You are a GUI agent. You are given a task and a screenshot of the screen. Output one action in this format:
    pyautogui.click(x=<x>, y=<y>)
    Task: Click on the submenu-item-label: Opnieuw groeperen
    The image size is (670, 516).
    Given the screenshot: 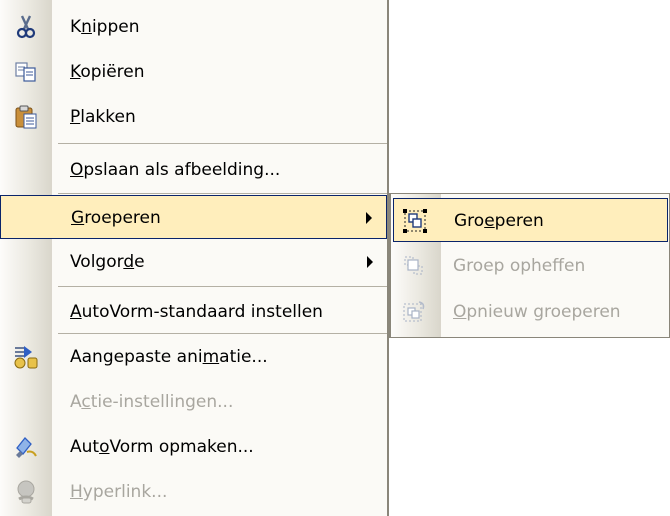 What is the action you would take?
    pyautogui.click(x=537, y=312)
    